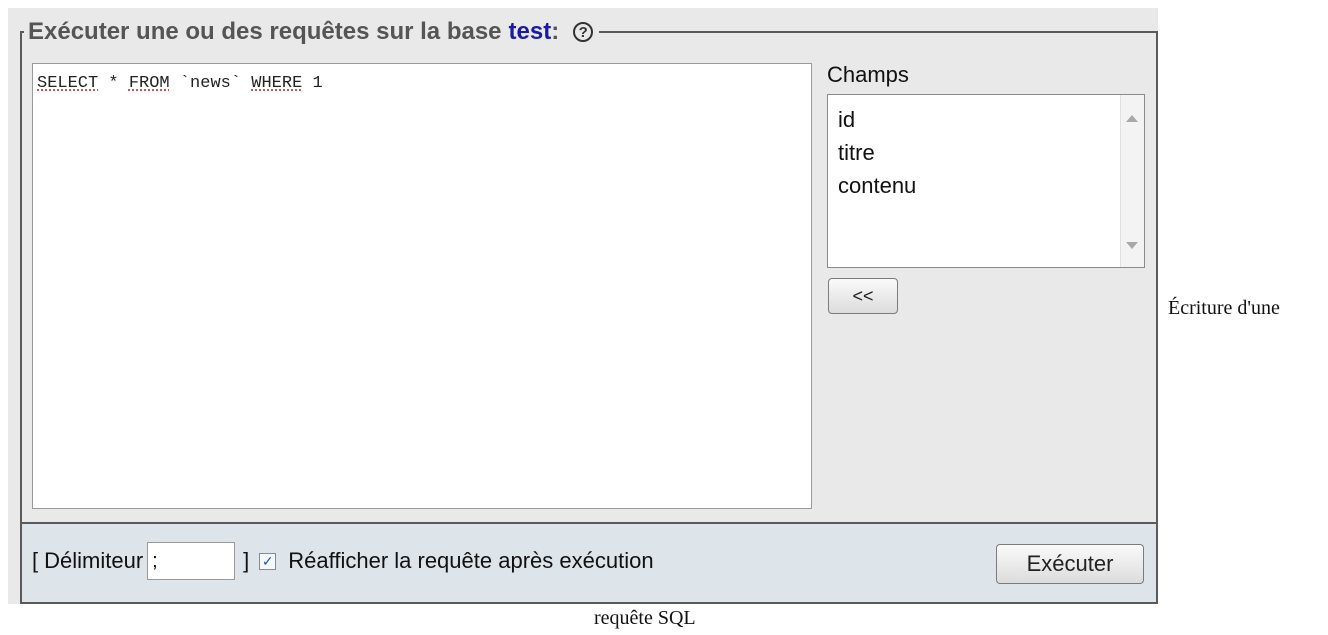 This screenshot has height=635, width=1328. What do you see at coordinates (1132, 118) in the screenshot?
I see `arrow-up-icon` at bounding box center [1132, 118].